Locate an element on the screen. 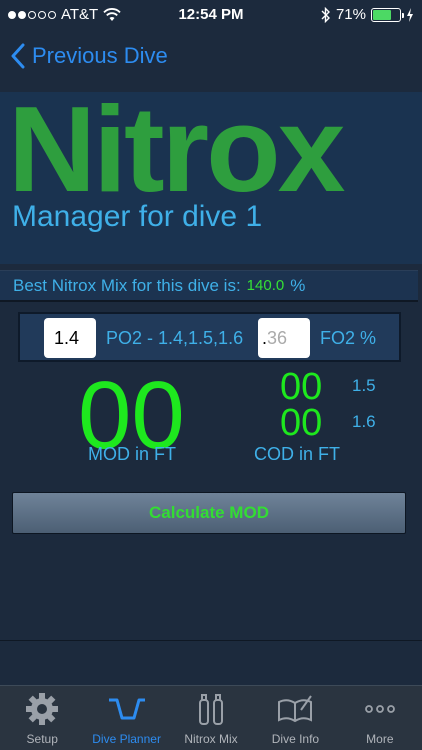  tab-more: More is located at coordinates (380, 718).